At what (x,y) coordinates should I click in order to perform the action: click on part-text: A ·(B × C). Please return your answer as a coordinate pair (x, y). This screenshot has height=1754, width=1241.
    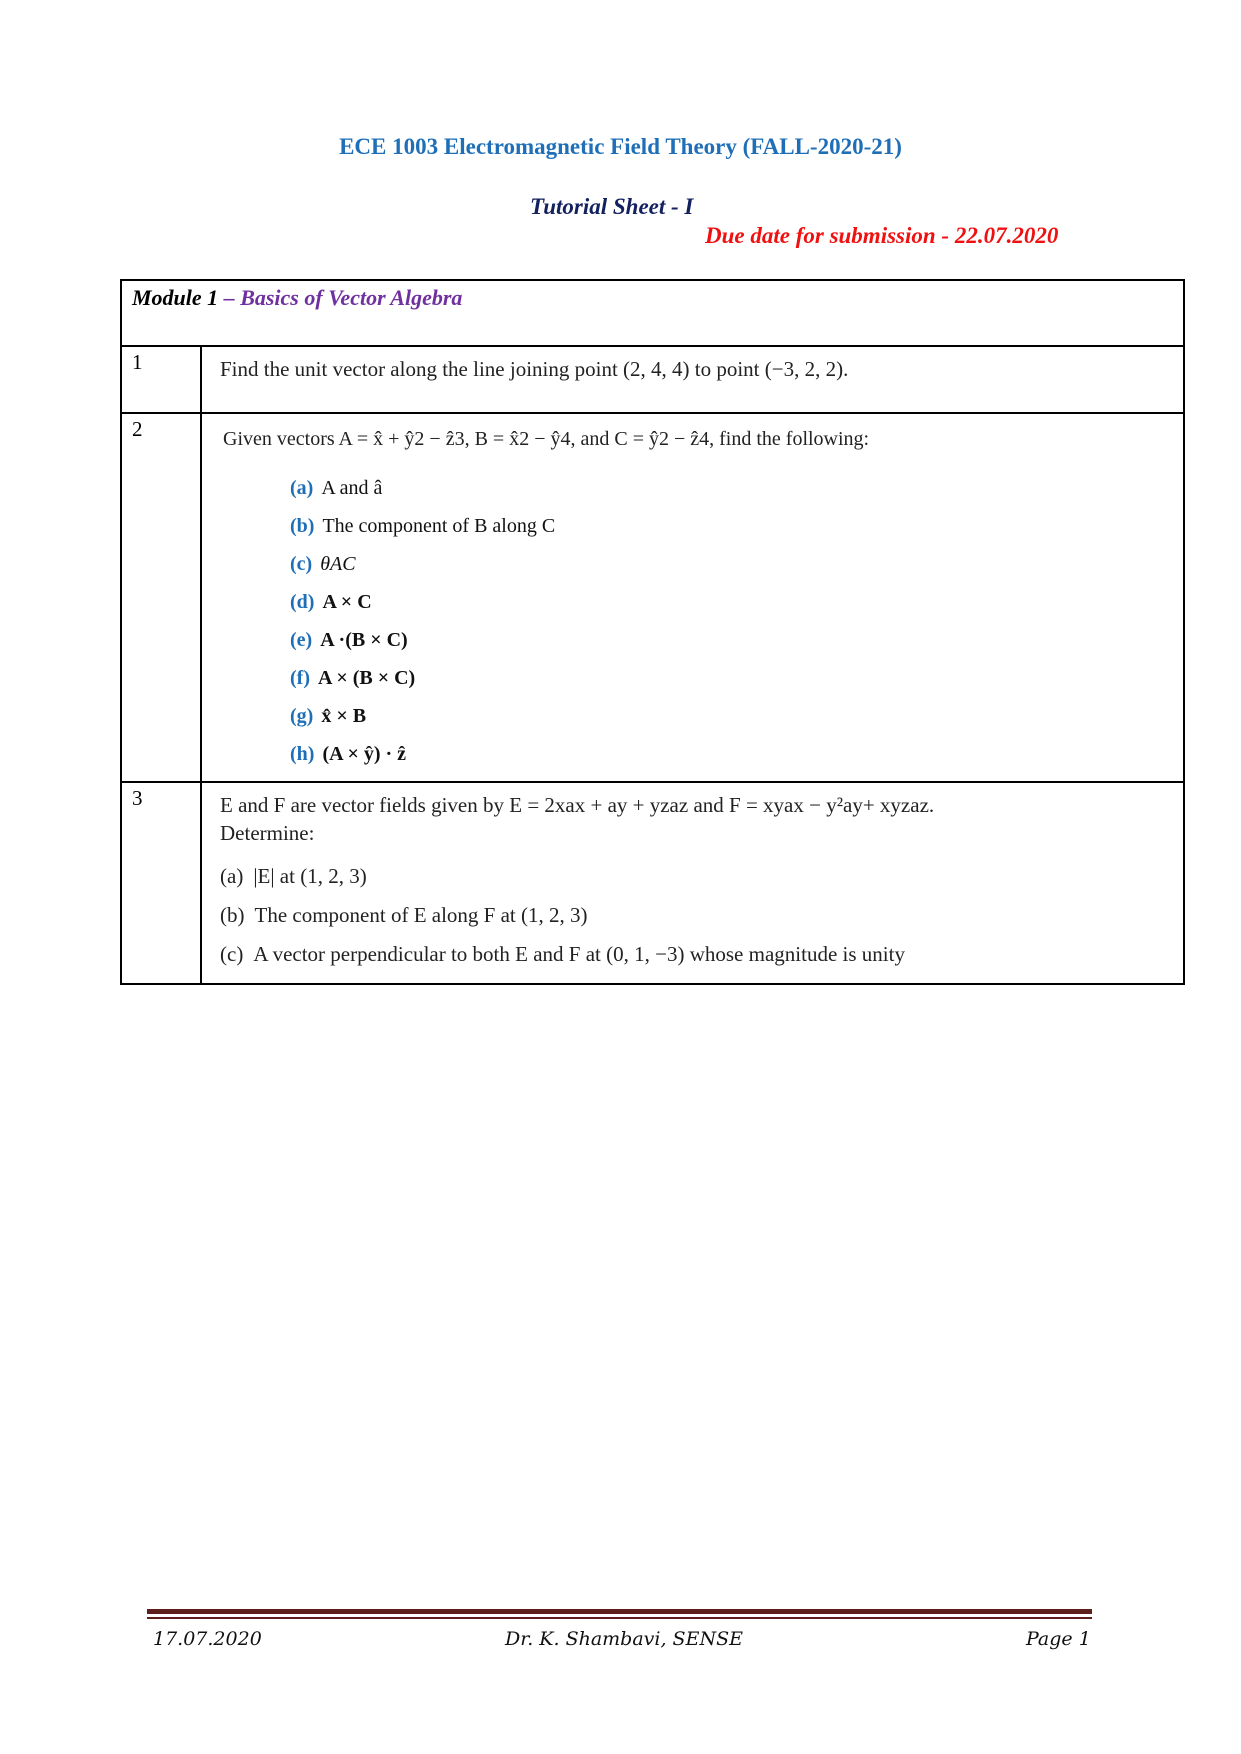
    Looking at the image, I should click on (364, 640).